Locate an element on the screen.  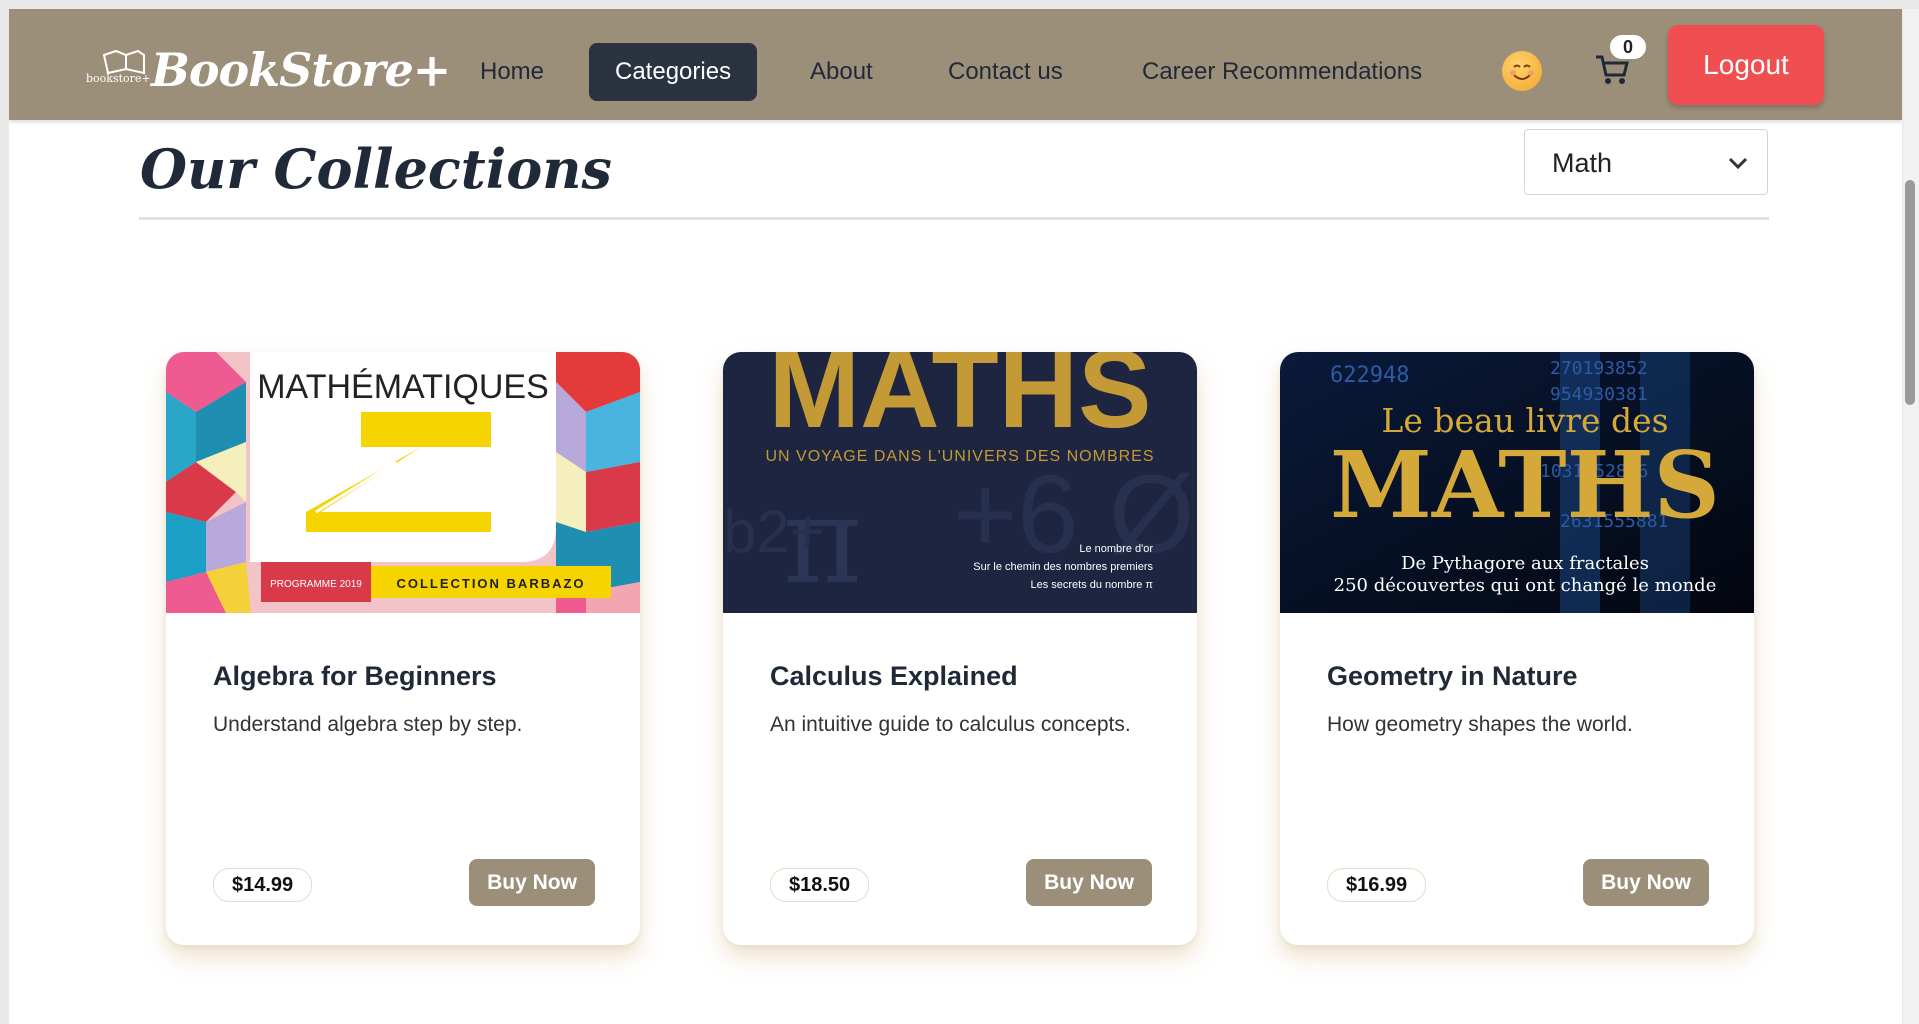
cover-line-2: Sur le chemin des nombres premiers is located at coordinates (1063, 567).